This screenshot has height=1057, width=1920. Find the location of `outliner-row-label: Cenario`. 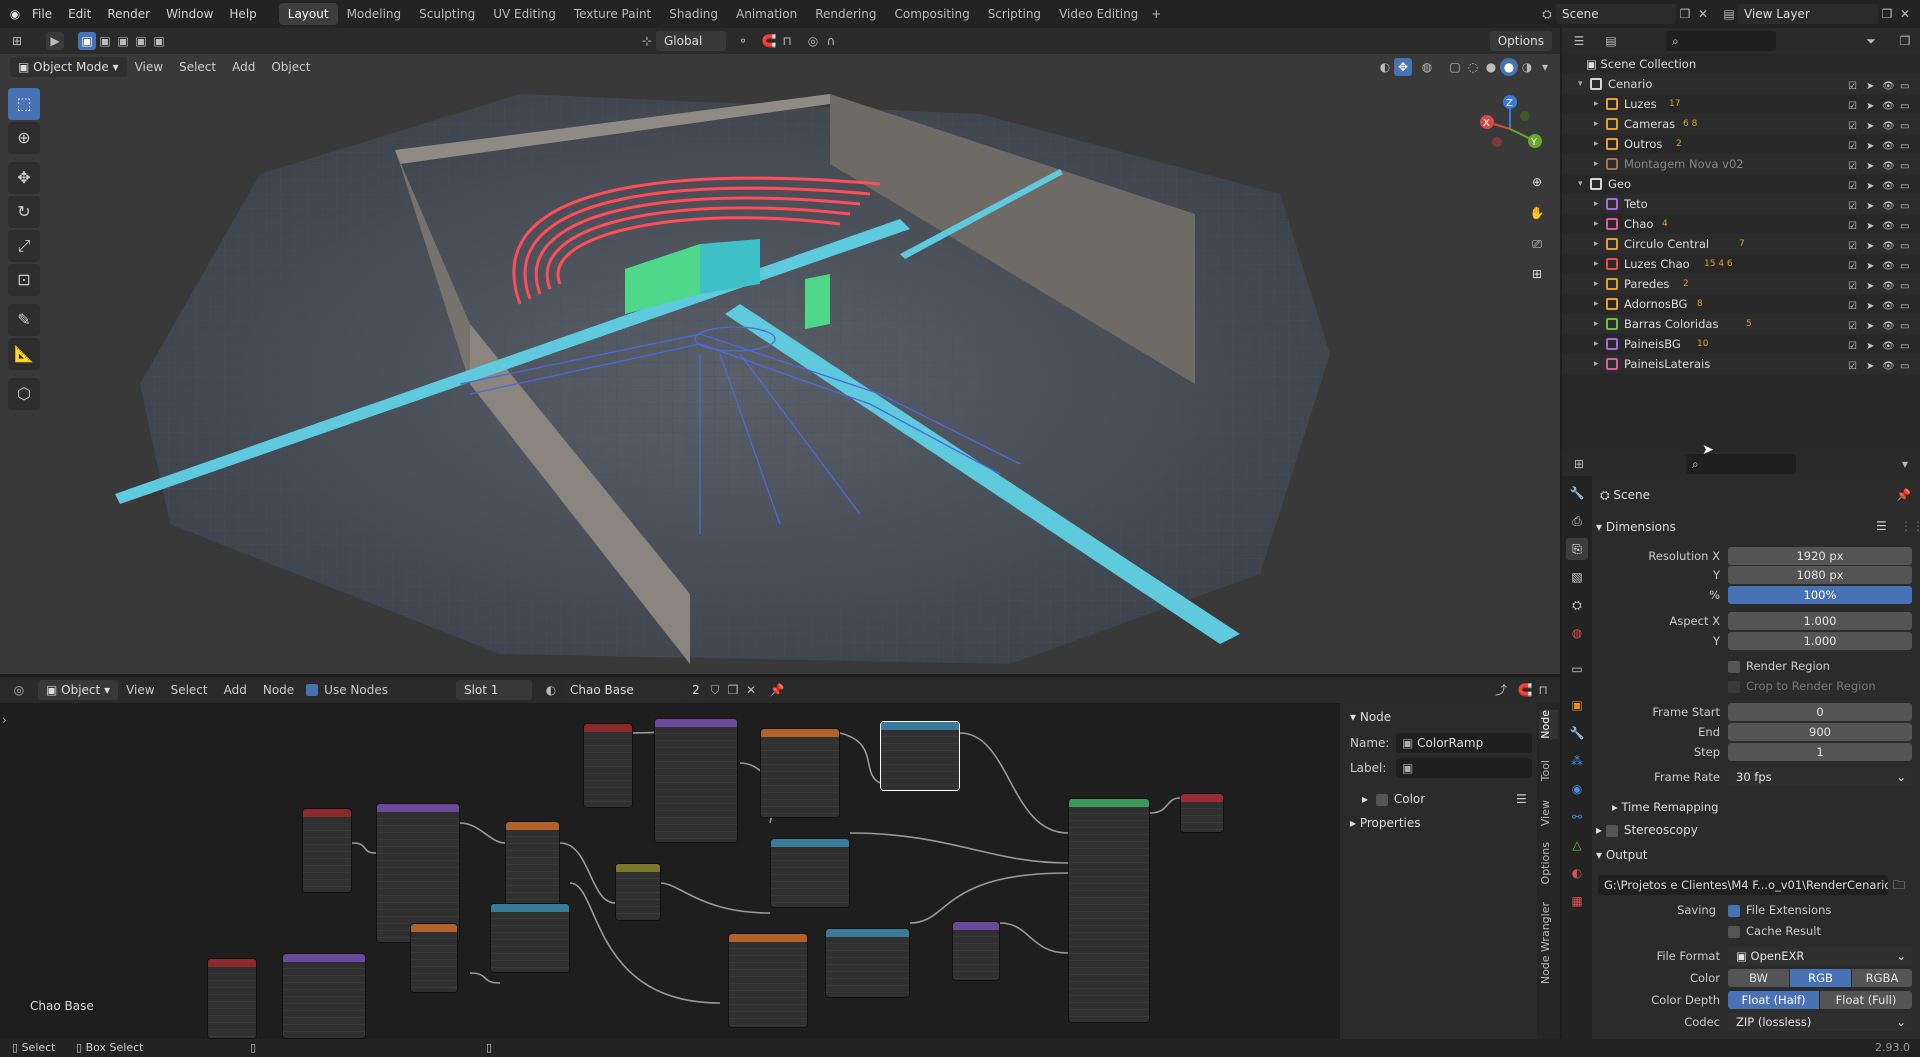

outliner-row-label: Cenario is located at coordinates (1630, 84).